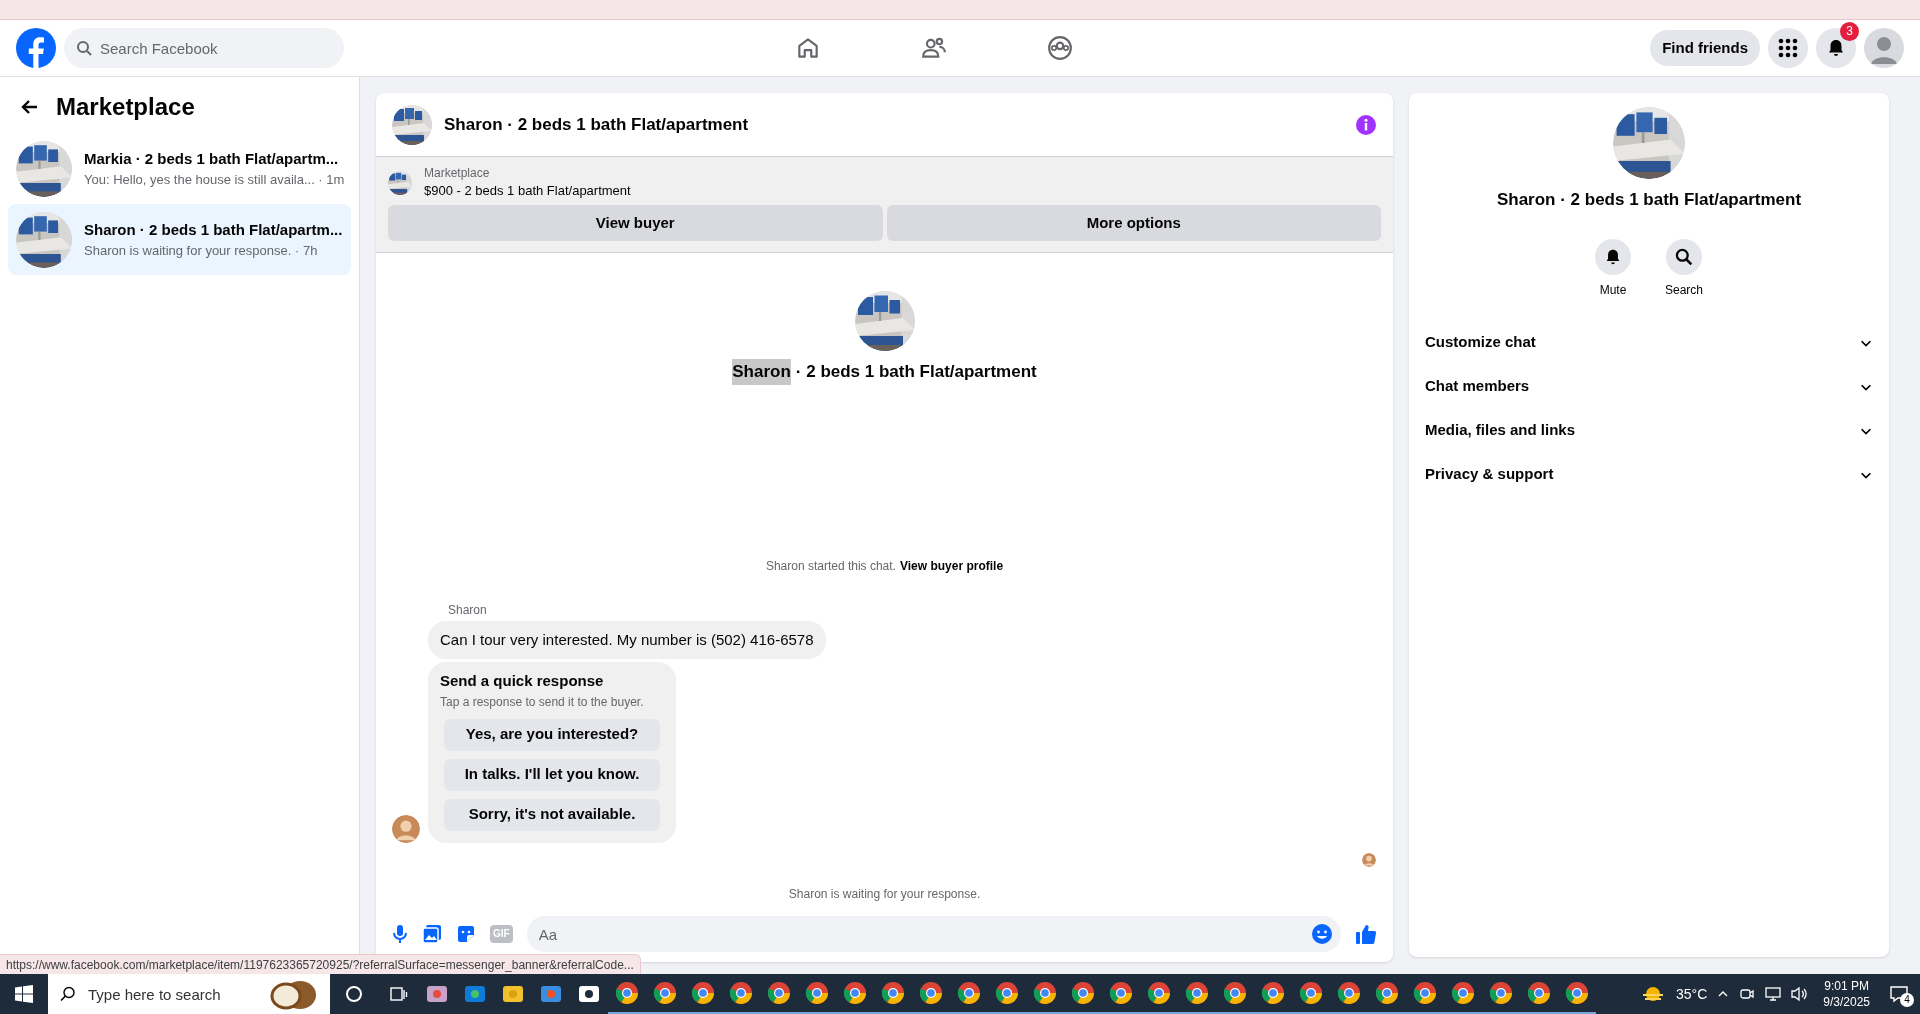 The height and width of the screenshot is (1014, 1920). I want to click on details-section: Privacy & support, so click(1649, 474).